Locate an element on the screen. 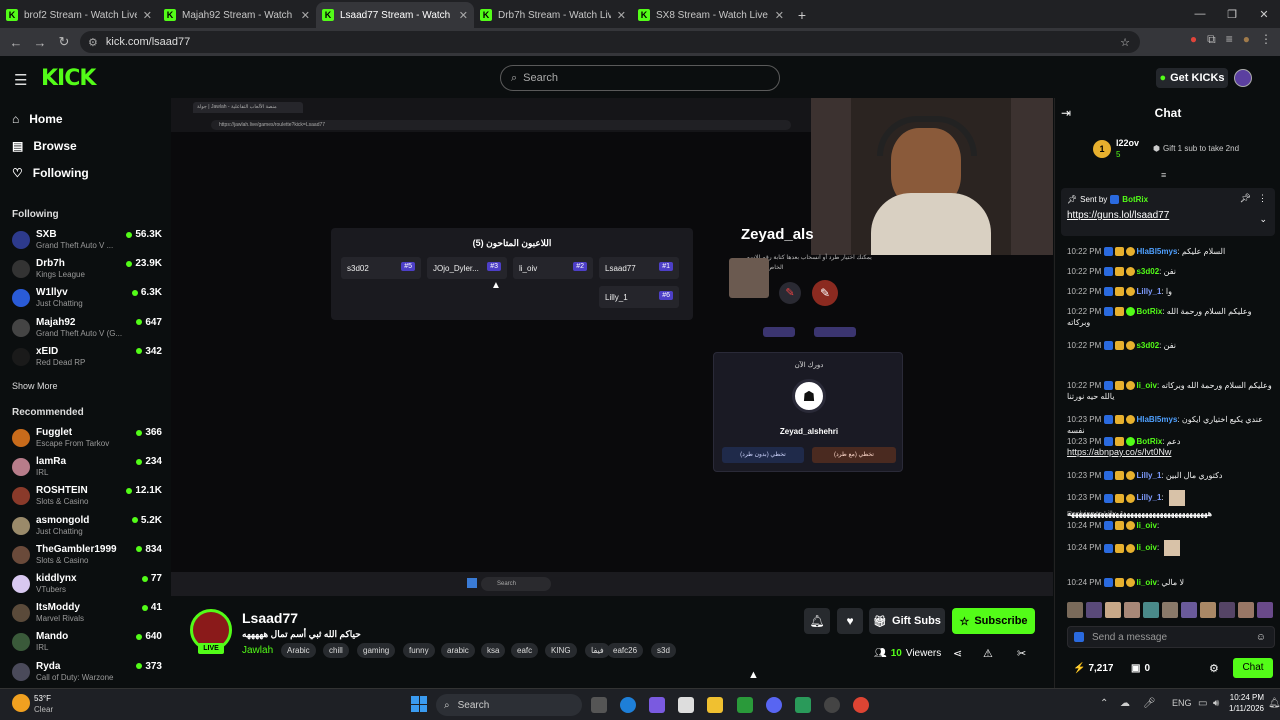  network-icon: ▭ is located at coordinates (1202, 703).